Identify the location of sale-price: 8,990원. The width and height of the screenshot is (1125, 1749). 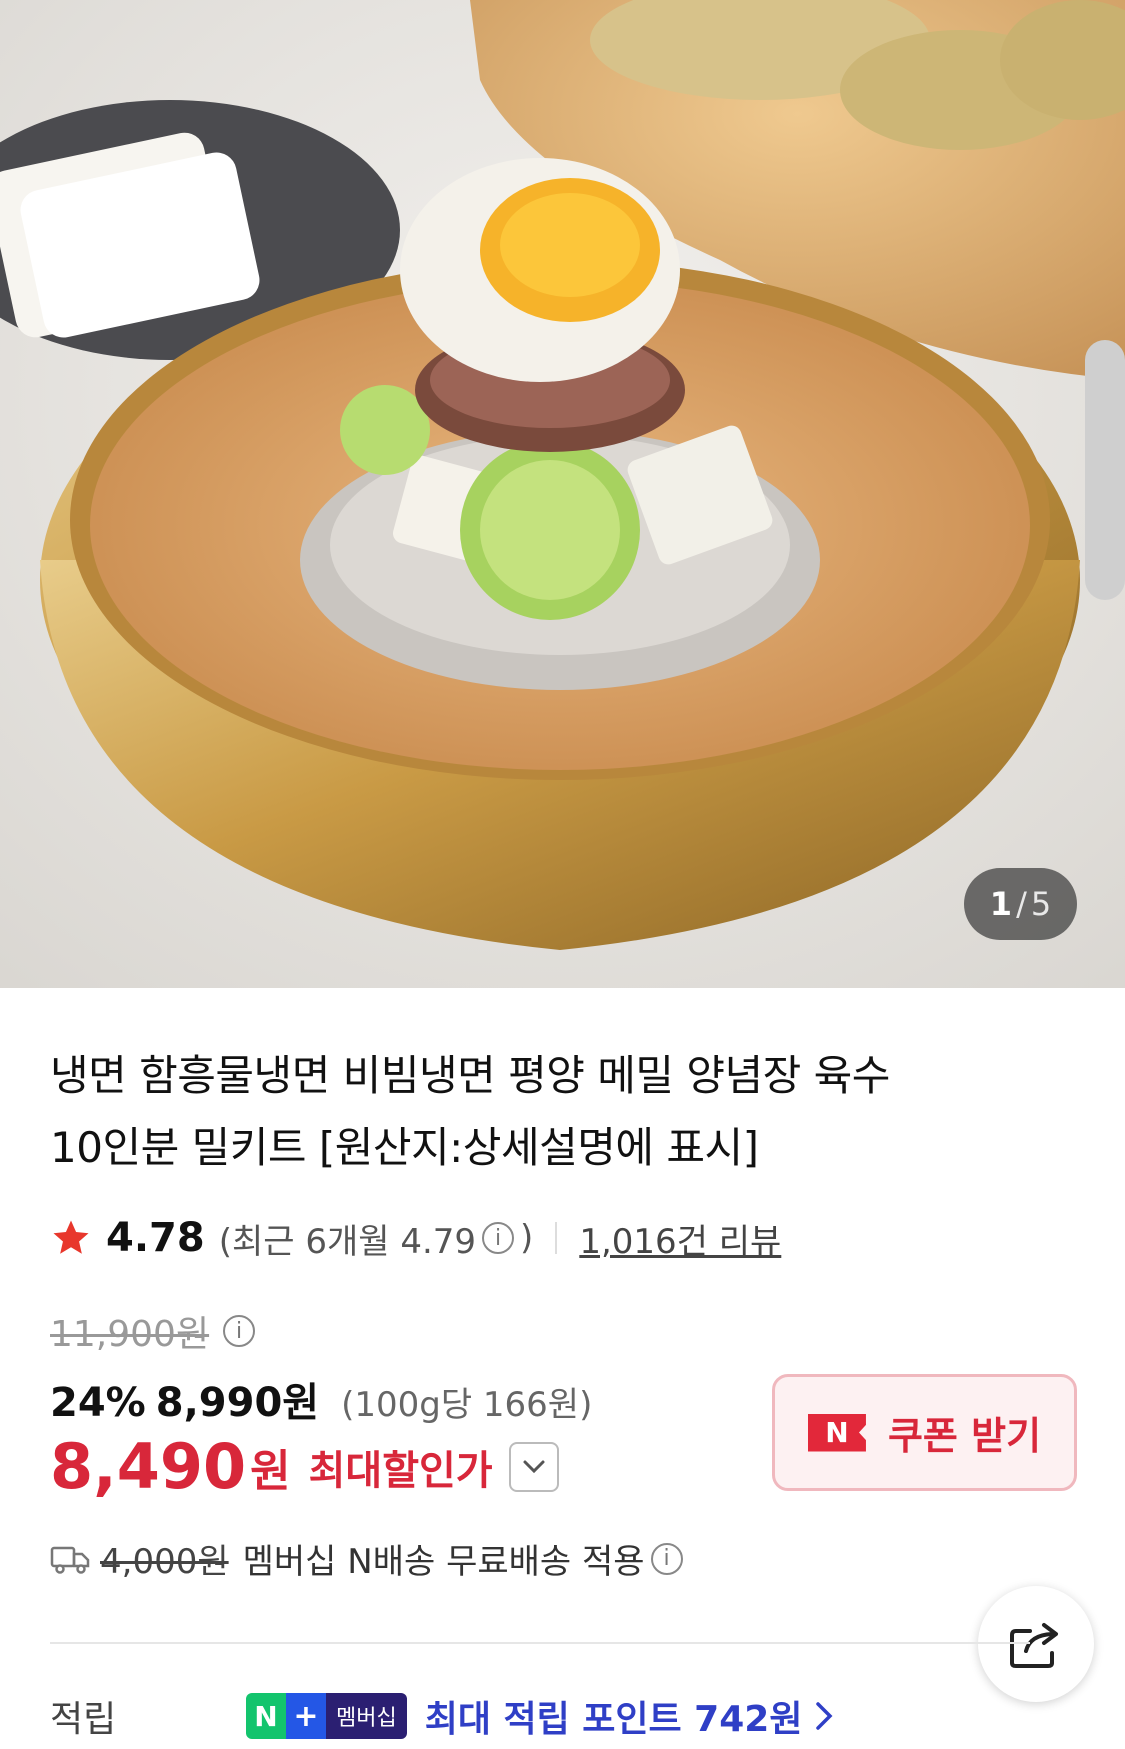
(237, 1403).